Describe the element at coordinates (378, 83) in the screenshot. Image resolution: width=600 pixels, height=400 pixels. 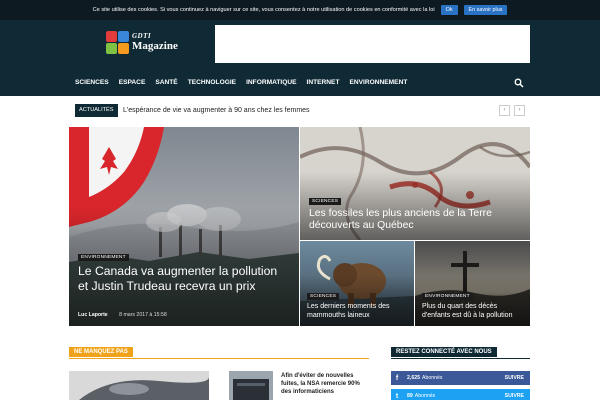
I see `nav-item-environnement: ENVIRONNEMENT` at that location.